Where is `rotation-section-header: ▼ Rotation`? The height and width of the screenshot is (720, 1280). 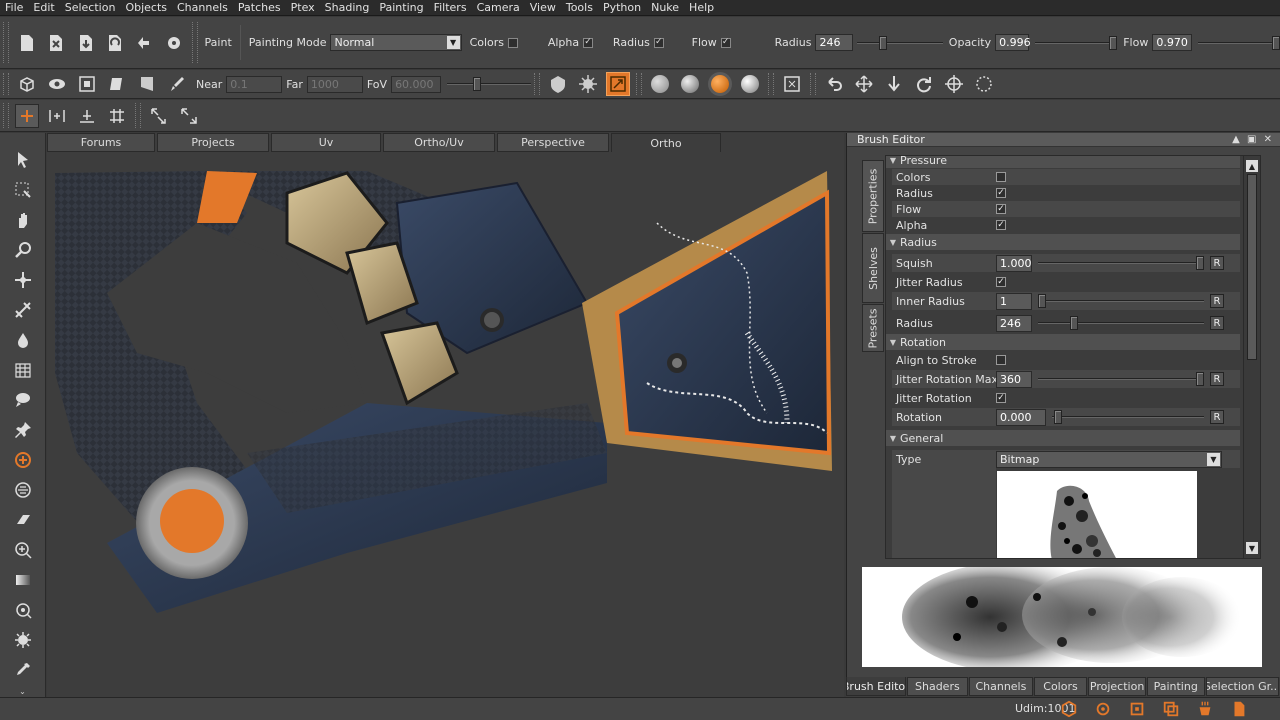
rotation-section-header: ▼ Rotation is located at coordinates (1063, 342).